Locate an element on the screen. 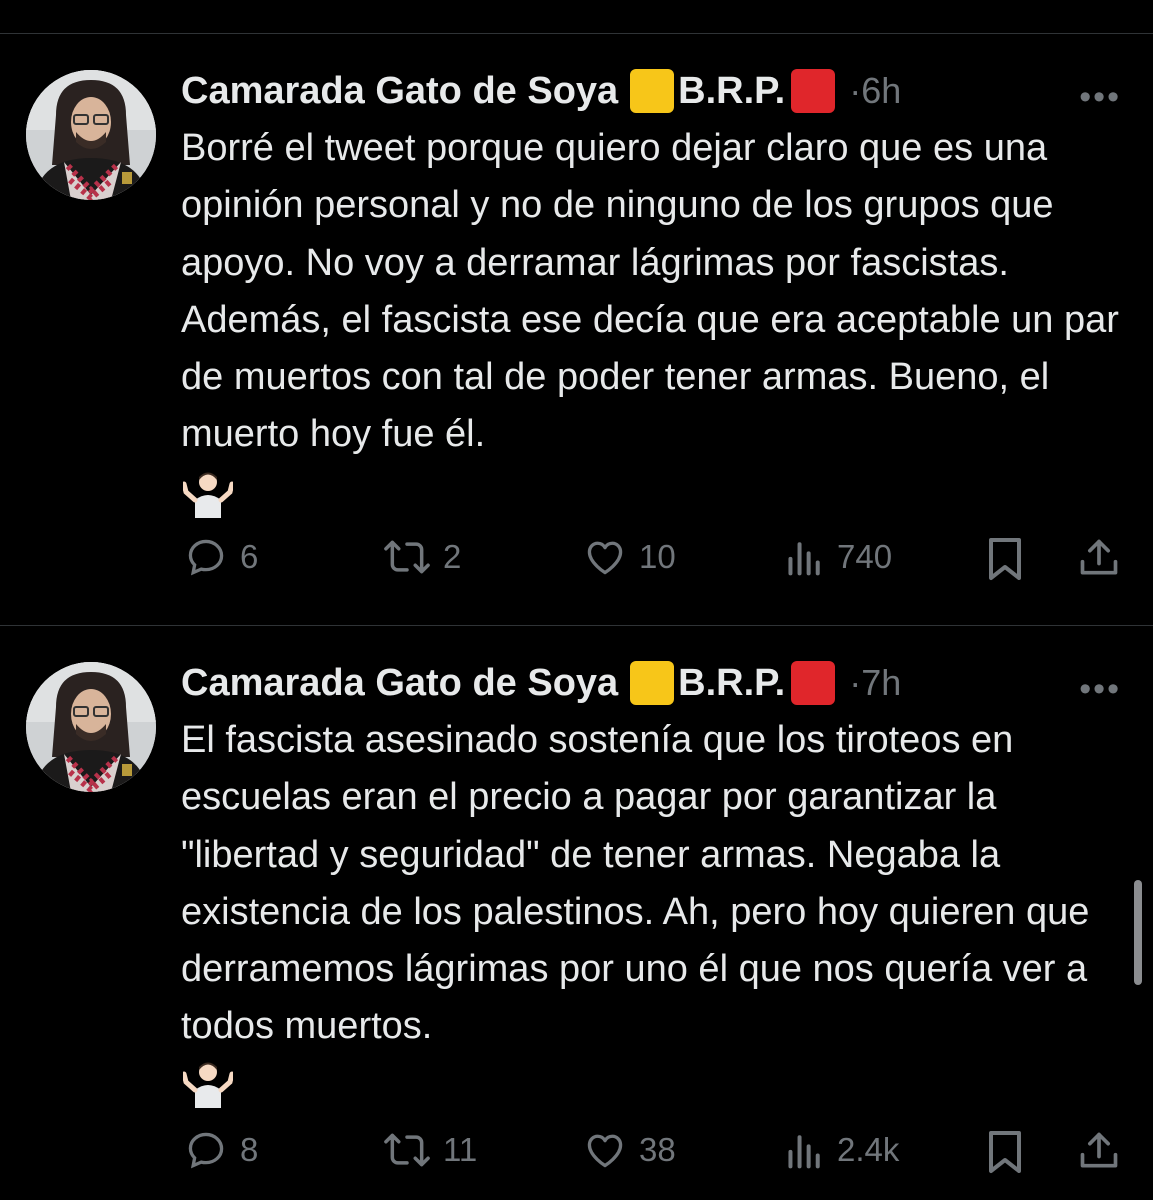 The image size is (1153, 1200). reply-count: 6 is located at coordinates (249, 556).